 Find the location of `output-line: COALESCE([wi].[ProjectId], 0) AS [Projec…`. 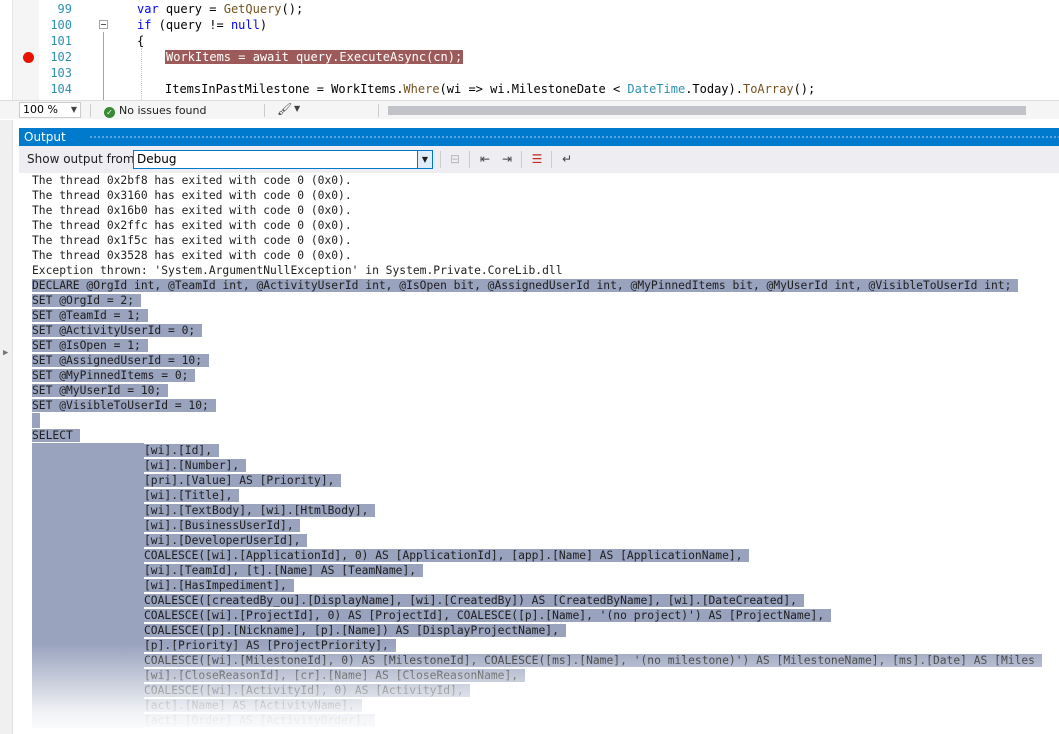

output-line: COALESCE([wi].[ProjectId], 0) AS [Projec… is located at coordinates (431, 615).